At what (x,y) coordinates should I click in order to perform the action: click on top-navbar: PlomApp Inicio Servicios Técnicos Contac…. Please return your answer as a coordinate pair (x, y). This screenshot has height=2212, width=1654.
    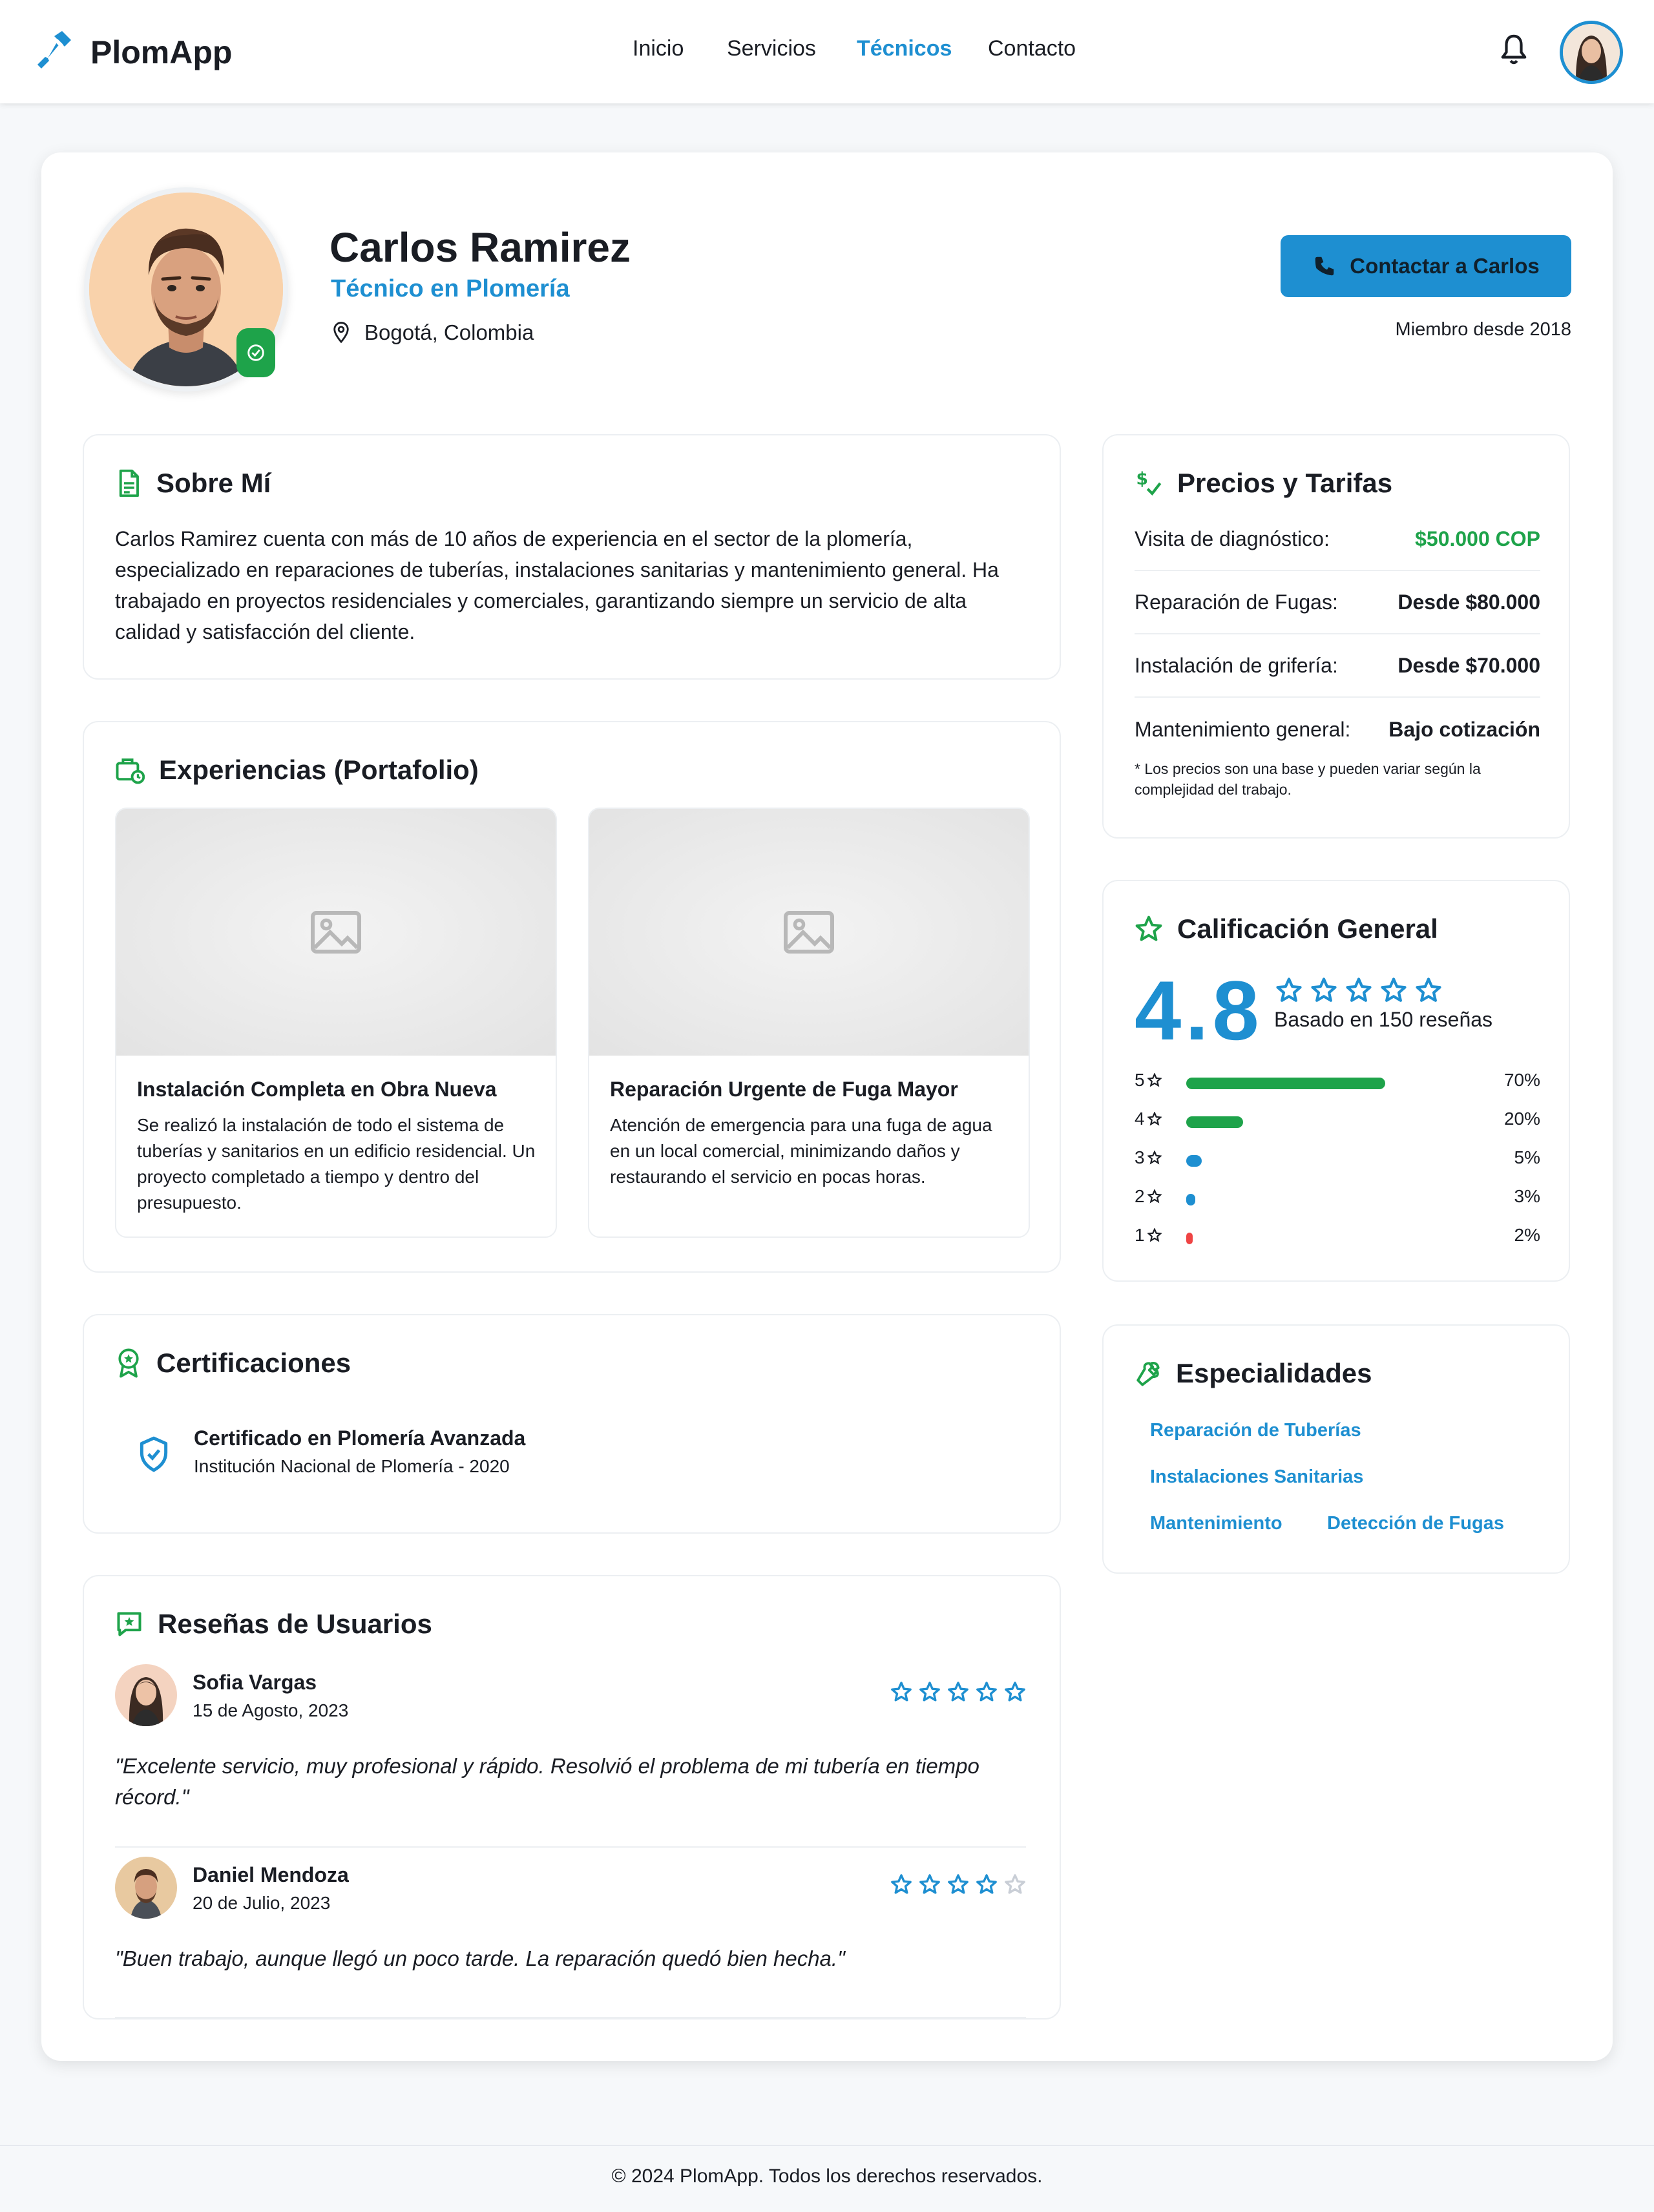
    Looking at the image, I should click on (827, 51).